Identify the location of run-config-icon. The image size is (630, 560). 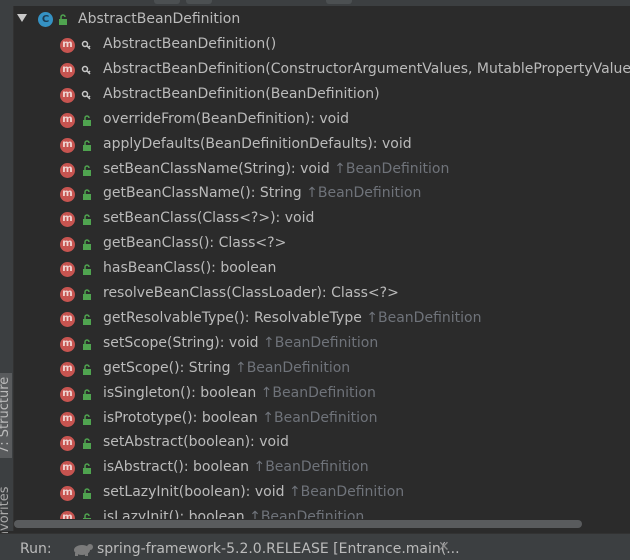
(83, 550).